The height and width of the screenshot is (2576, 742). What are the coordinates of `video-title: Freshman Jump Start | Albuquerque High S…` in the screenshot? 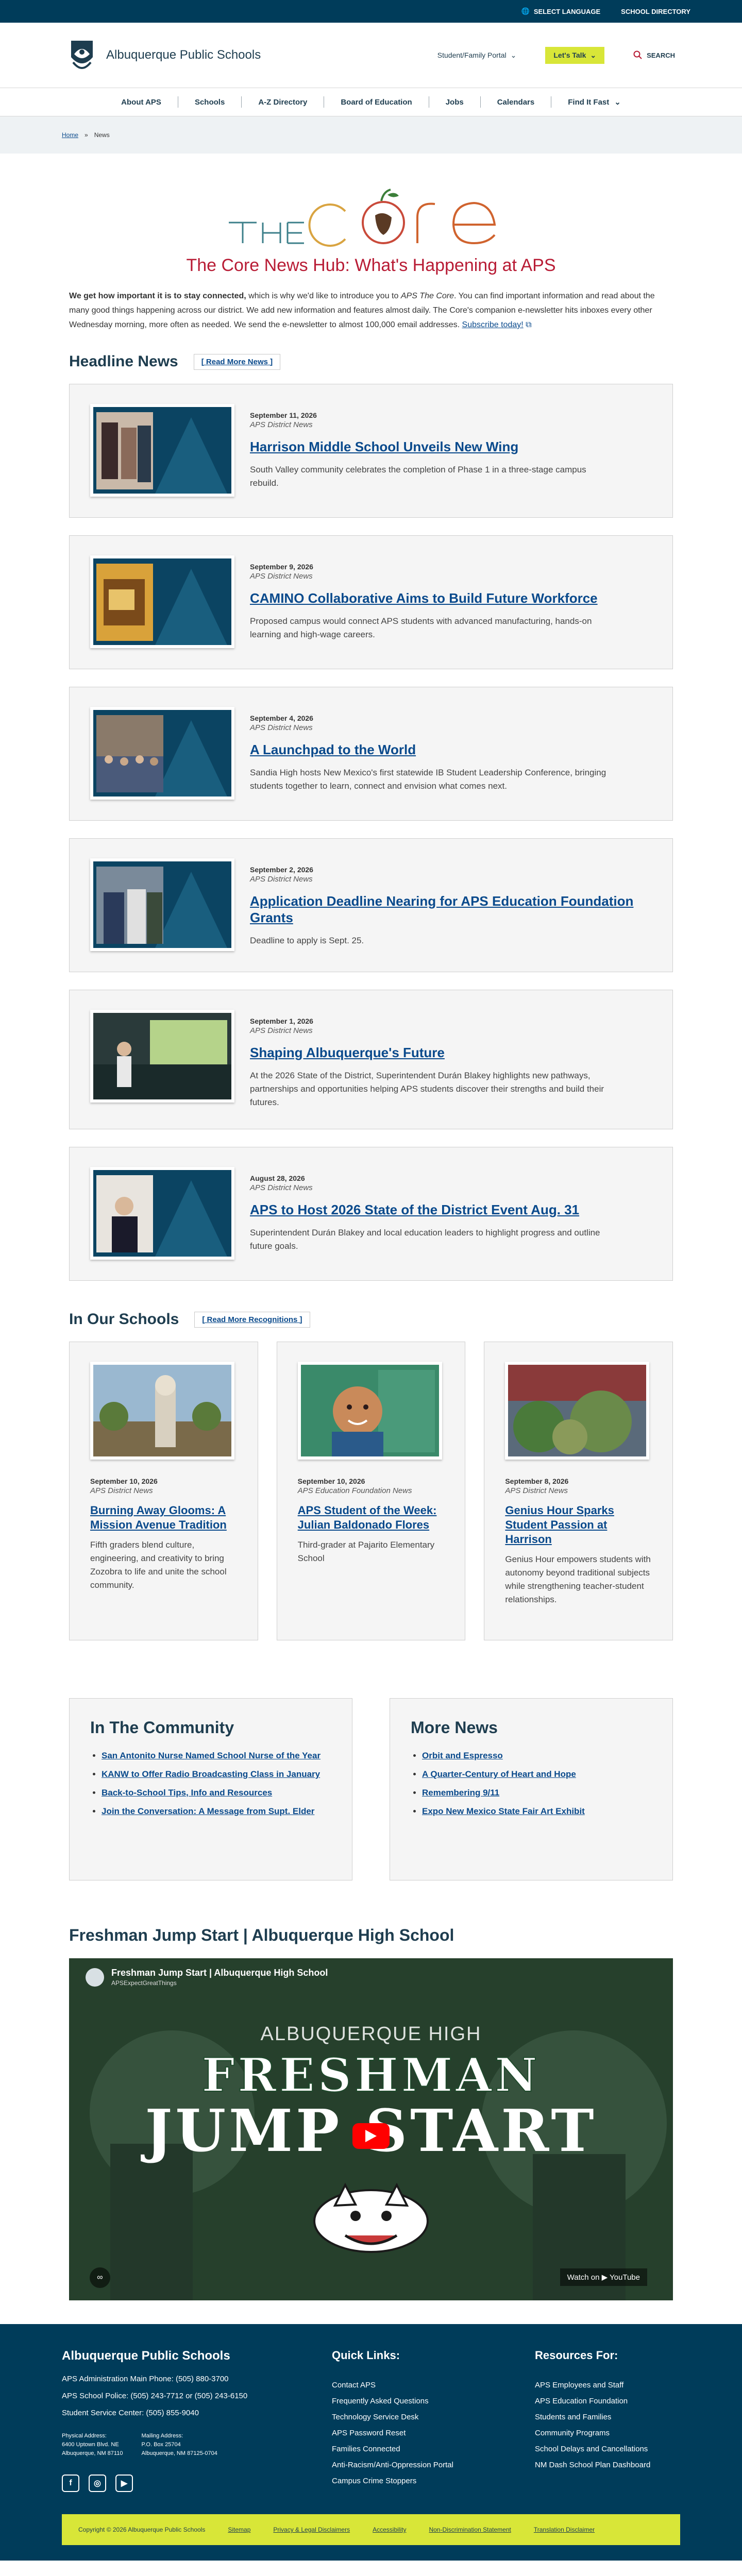 It's located at (219, 1973).